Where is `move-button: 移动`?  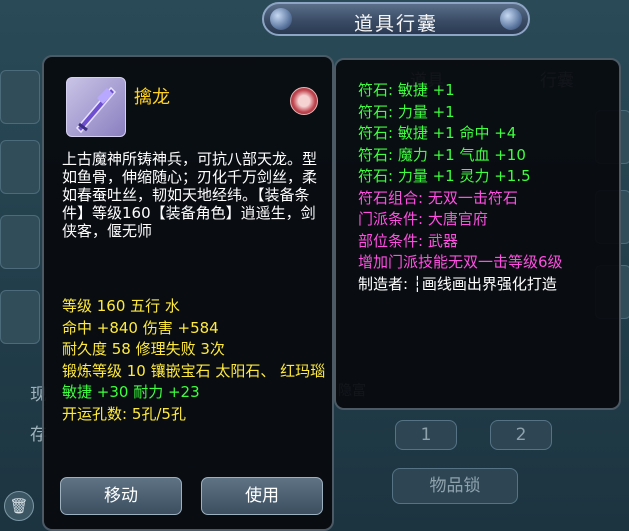 move-button: 移动 is located at coordinates (121, 496).